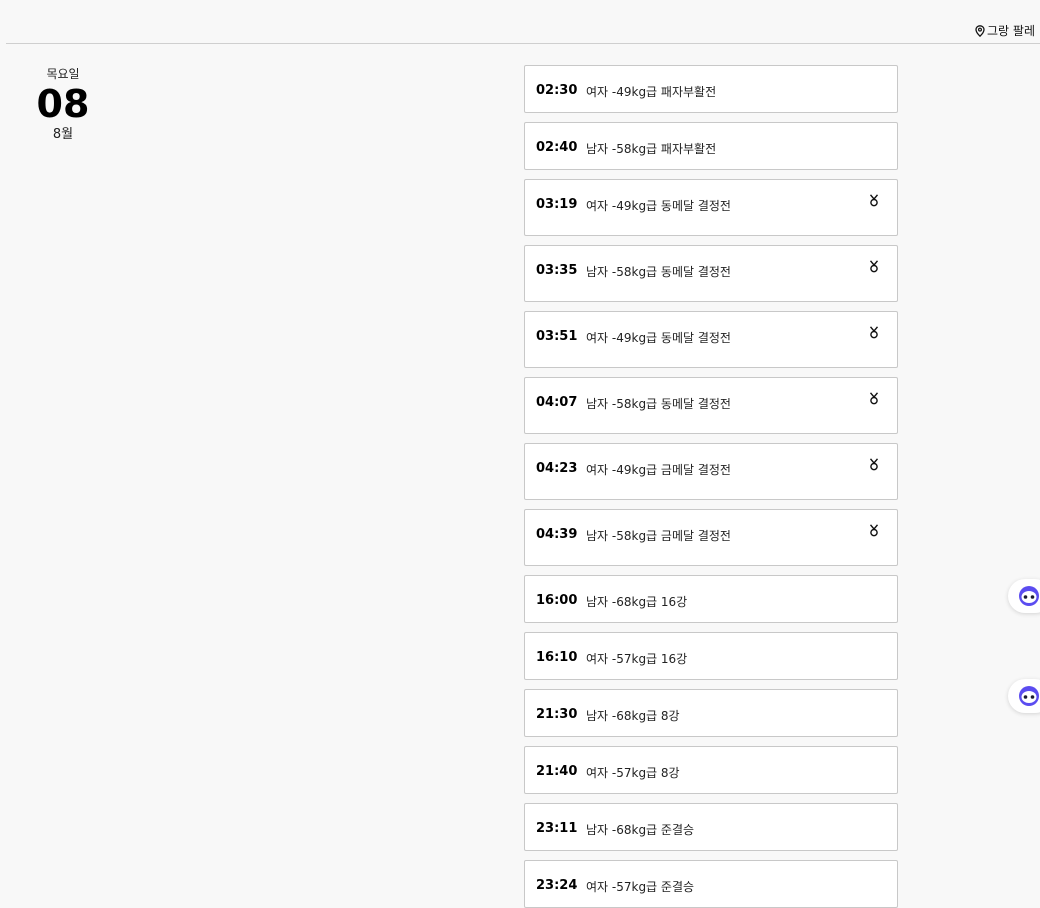 This screenshot has width=1040, height=908. What do you see at coordinates (557, 657) in the screenshot?
I see `event-time: 16:10` at bounding box center [557, 657].